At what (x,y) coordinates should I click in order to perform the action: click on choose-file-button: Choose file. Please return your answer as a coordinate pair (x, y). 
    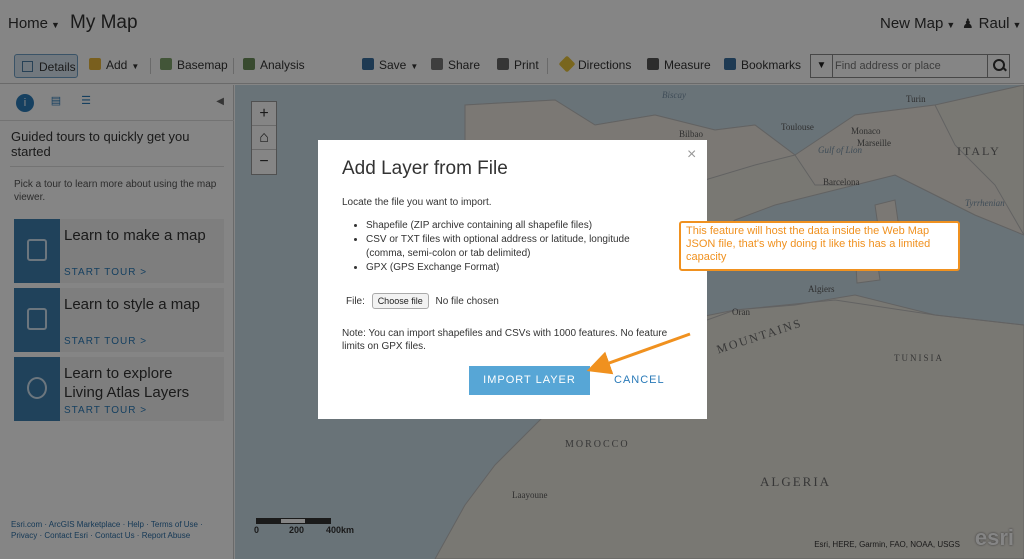
    Looking at the image, I should click on (400, 301).